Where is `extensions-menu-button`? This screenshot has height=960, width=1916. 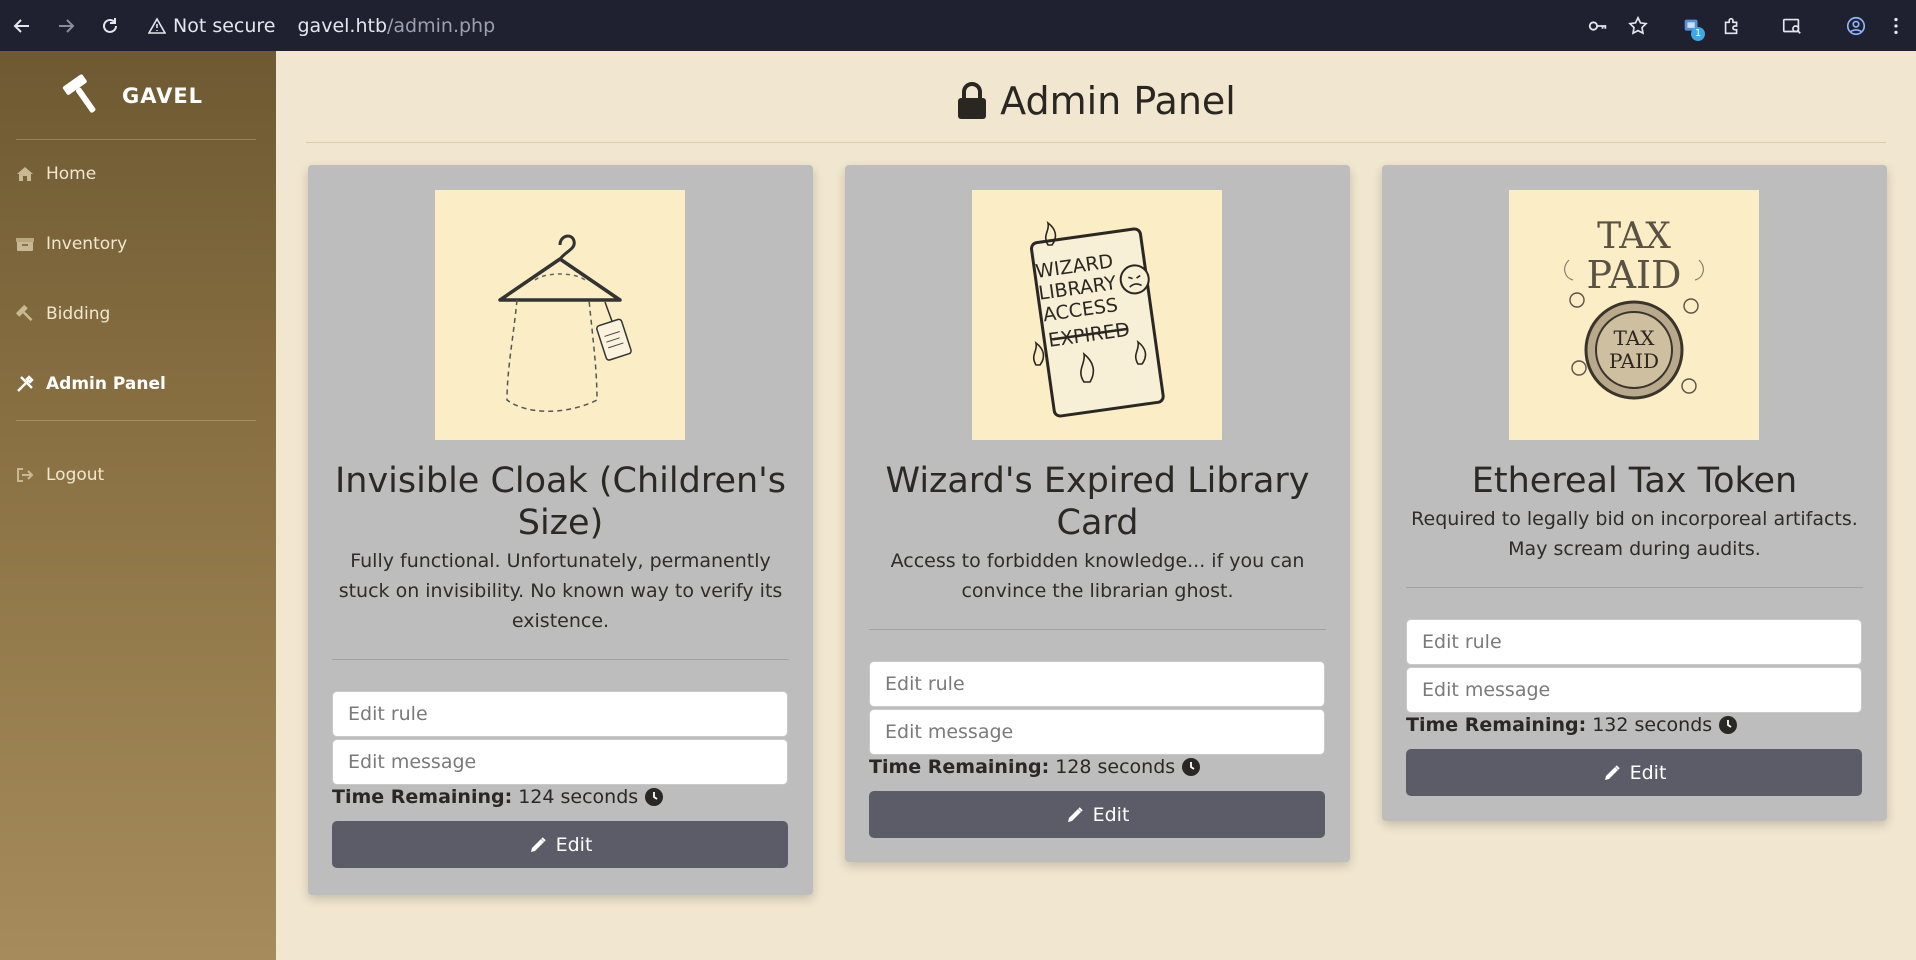 extensions-menu-button is located at coordinates (1732, 25).